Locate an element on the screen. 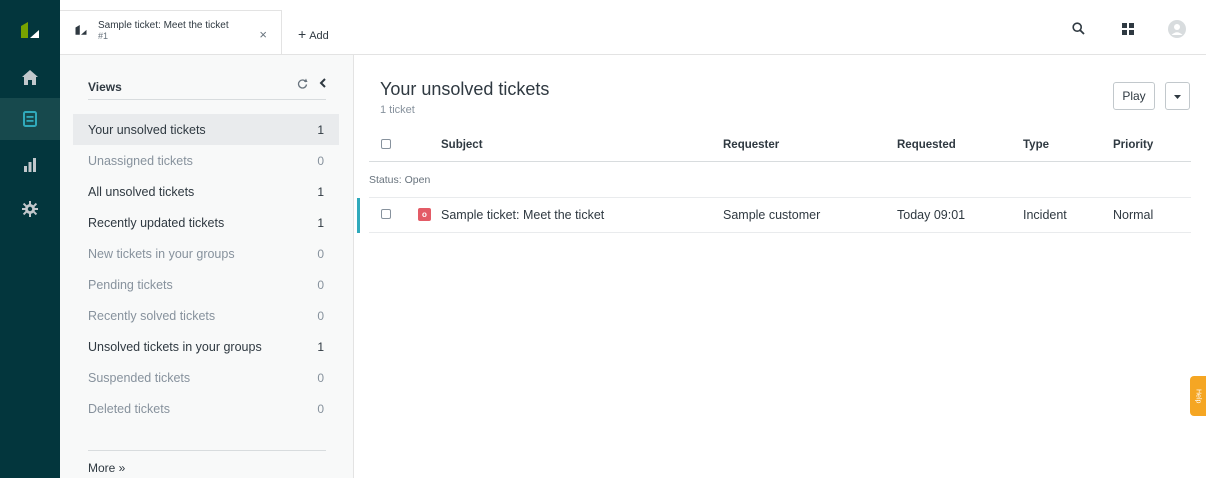 The width and height of the screenshot is (1206, 478). view-label: Unassigned tickets is located at coordinates (140, 160).